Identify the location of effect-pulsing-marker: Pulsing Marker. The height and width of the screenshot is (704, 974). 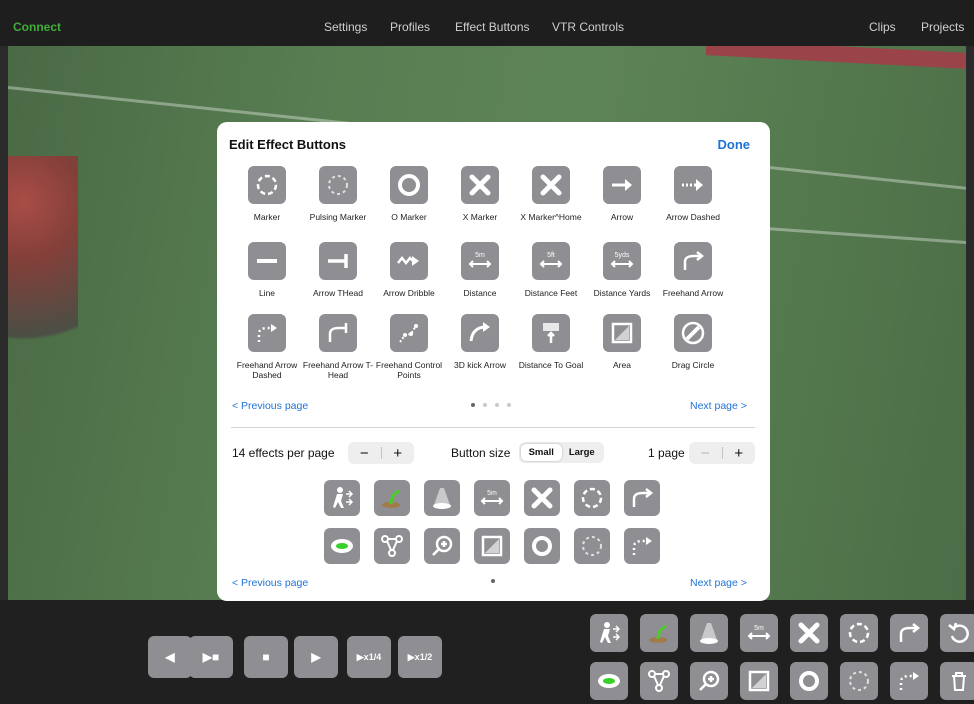
(338, 194).